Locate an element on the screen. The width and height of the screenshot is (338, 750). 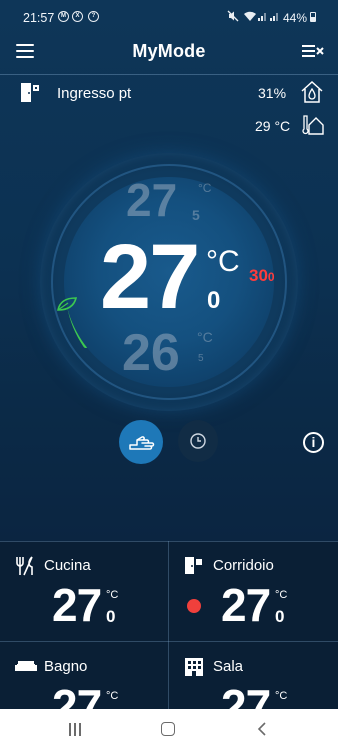
zone-info-row: Ingresso pt 31% is located at coordinates (169, 94).